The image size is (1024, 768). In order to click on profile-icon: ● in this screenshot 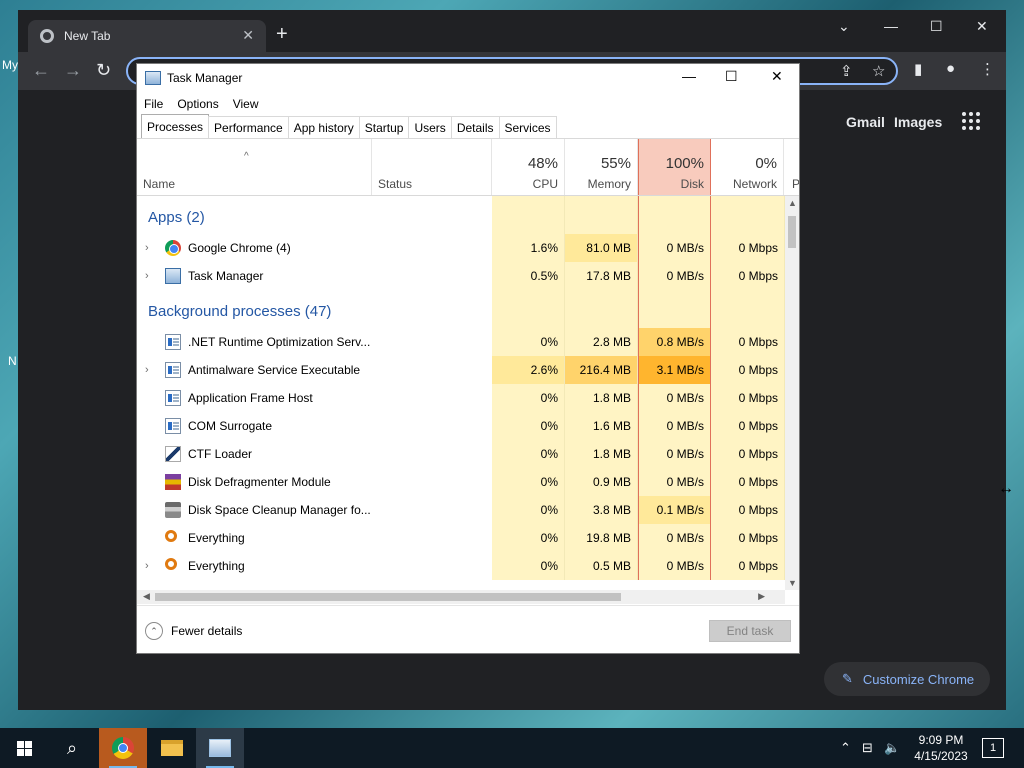, I will do `click(950, 68)`.